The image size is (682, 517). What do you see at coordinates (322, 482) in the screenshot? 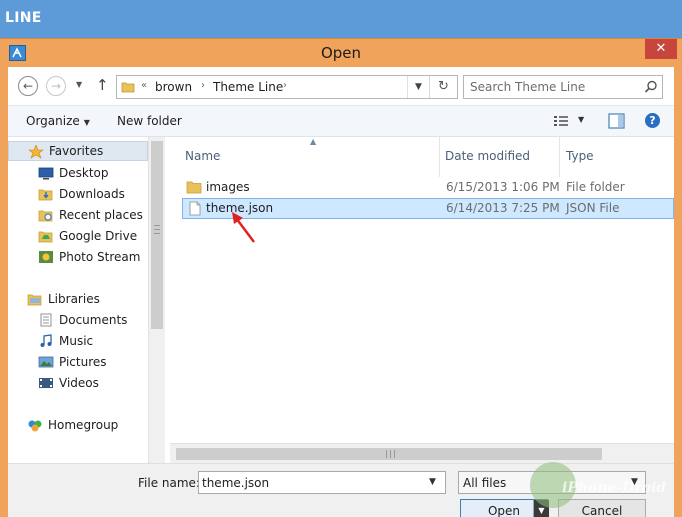
I see `file-name-input: theme.json ▼` at bounding box center [322, 482].